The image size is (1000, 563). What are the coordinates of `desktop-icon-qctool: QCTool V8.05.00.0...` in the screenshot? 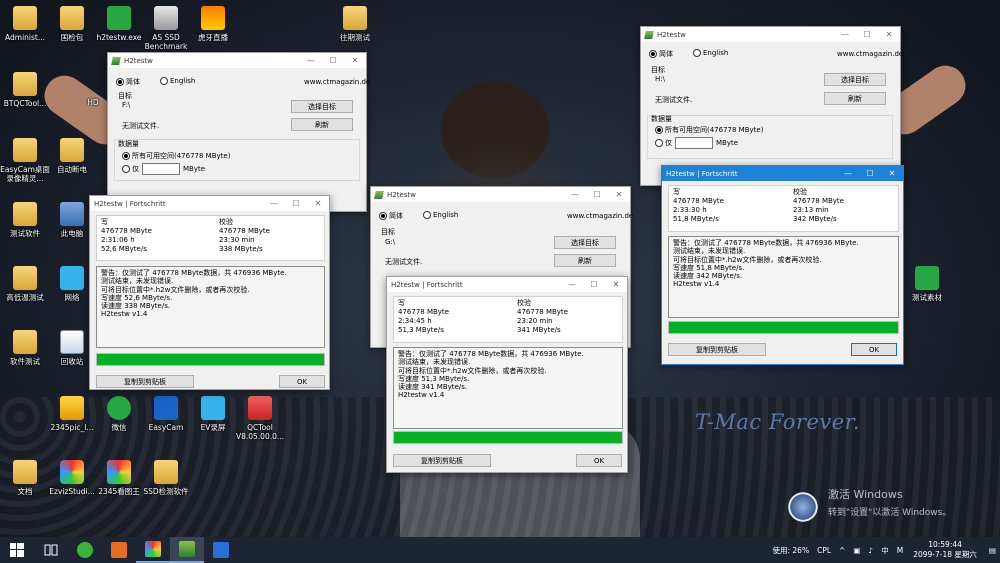 It's located at (260, 418).